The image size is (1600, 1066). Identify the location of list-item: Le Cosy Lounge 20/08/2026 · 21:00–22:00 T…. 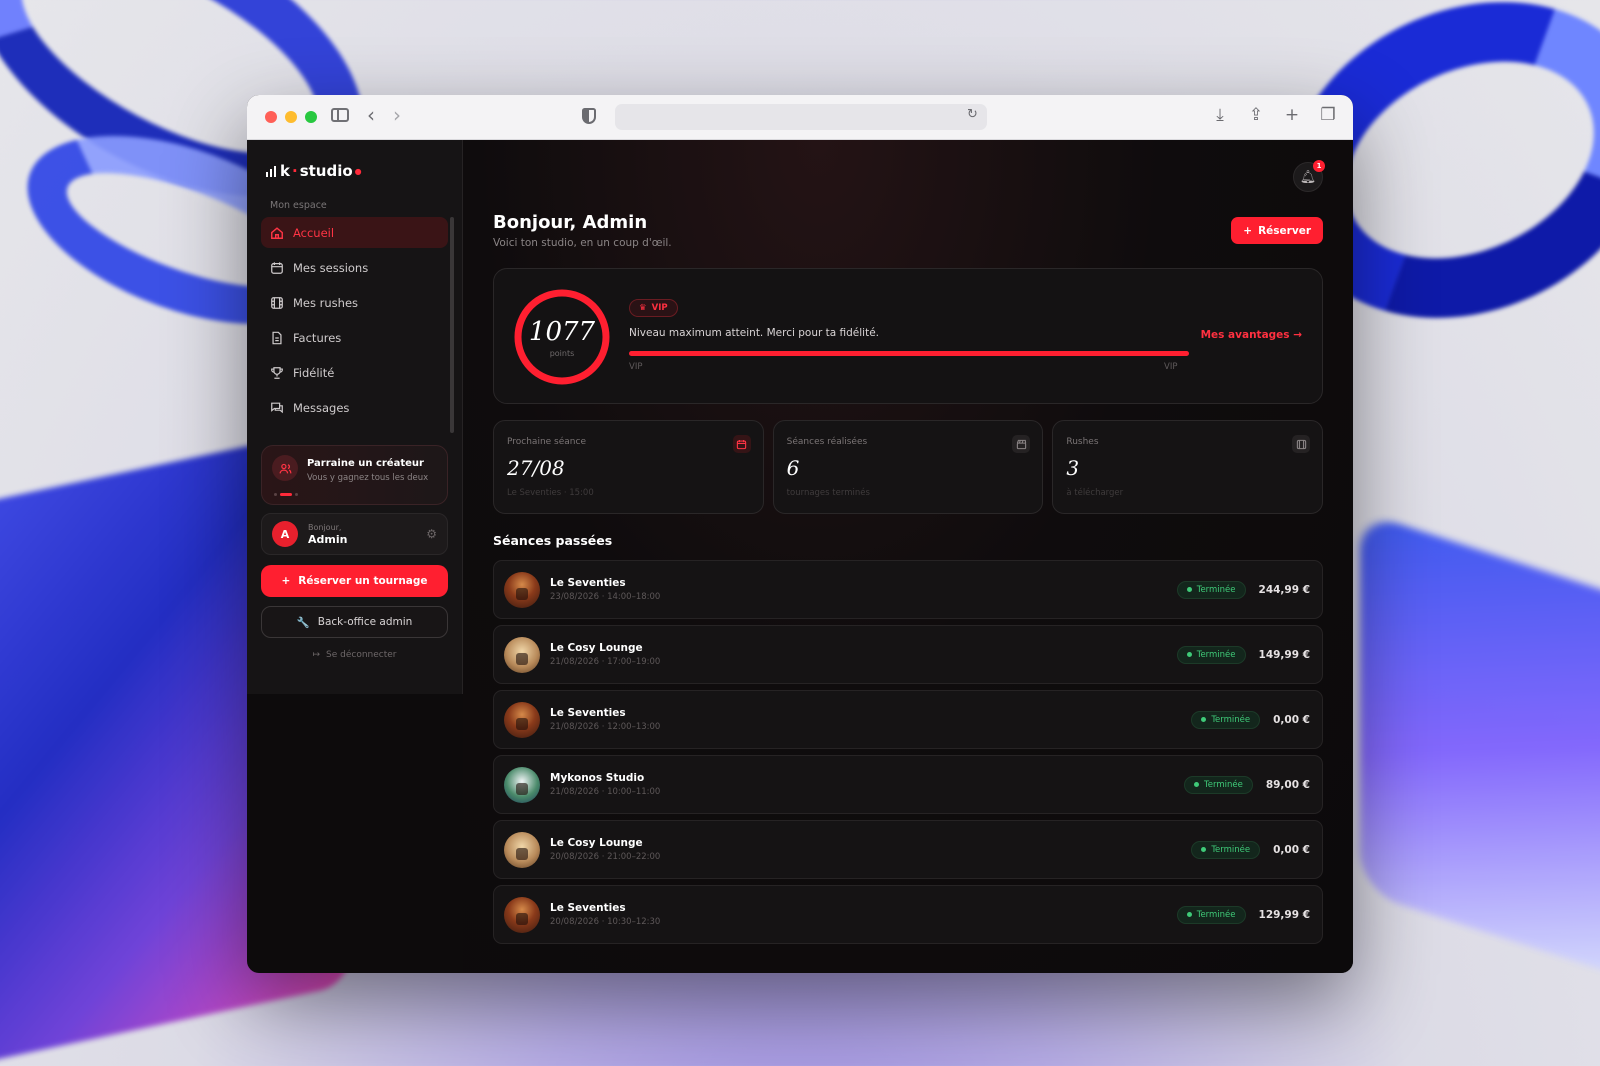
(908, 849).